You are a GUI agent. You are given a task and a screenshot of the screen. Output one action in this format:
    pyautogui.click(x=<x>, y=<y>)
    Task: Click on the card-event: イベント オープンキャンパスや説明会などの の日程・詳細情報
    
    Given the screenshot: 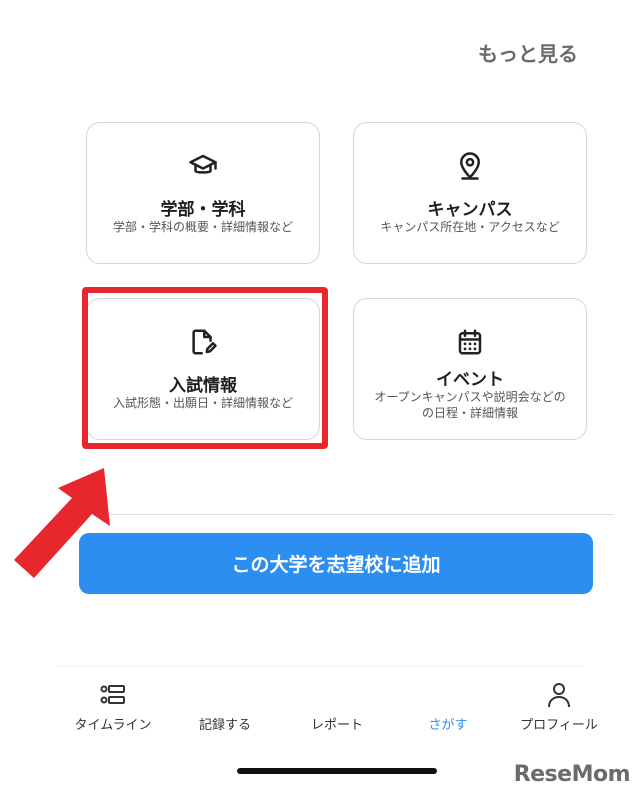 What is the action you would take?
    pyautogui.click(x=470, y=369)
    